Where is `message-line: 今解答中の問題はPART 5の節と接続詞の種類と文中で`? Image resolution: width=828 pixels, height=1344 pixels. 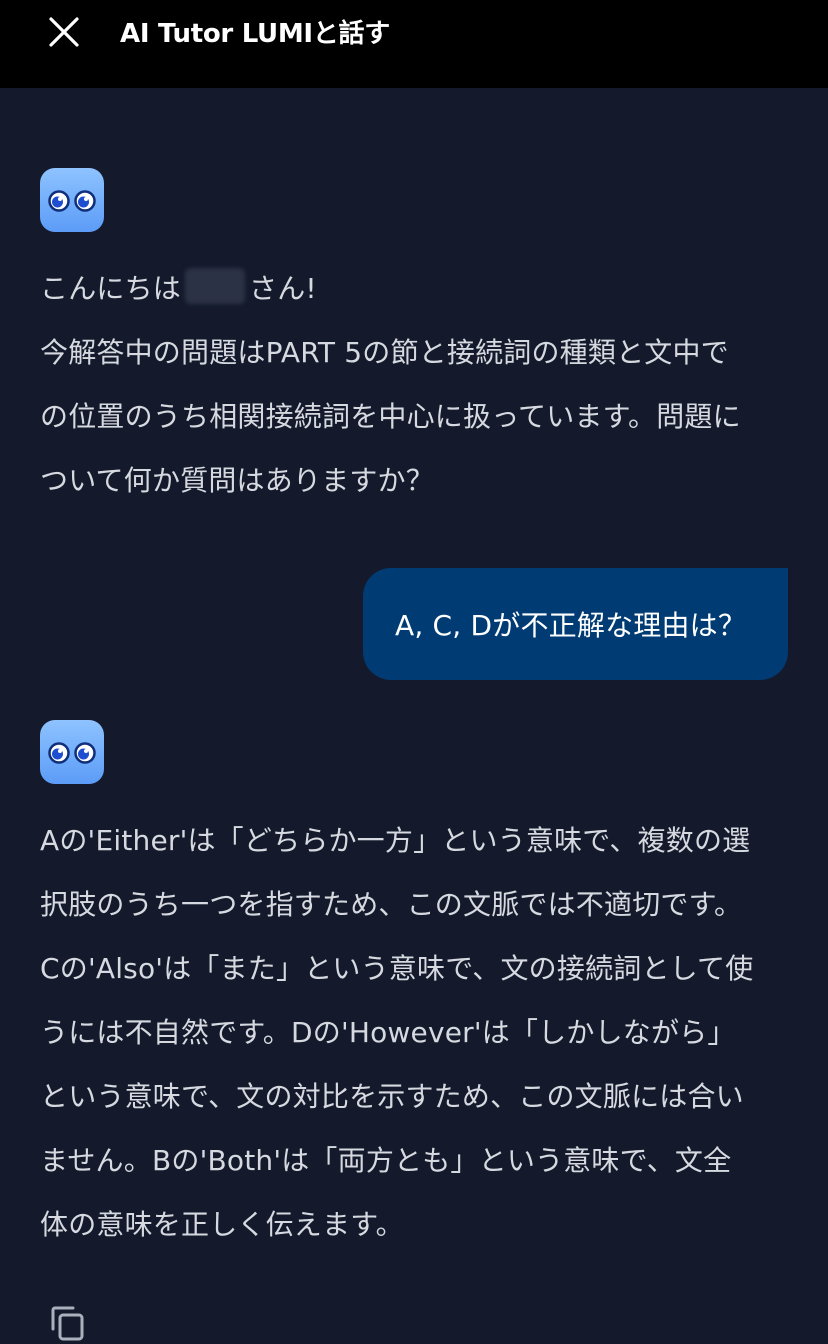
message-line: 今解答中の問題はPART 5の節と接続詞の種類と文中で is located at coordinates (384, 352).